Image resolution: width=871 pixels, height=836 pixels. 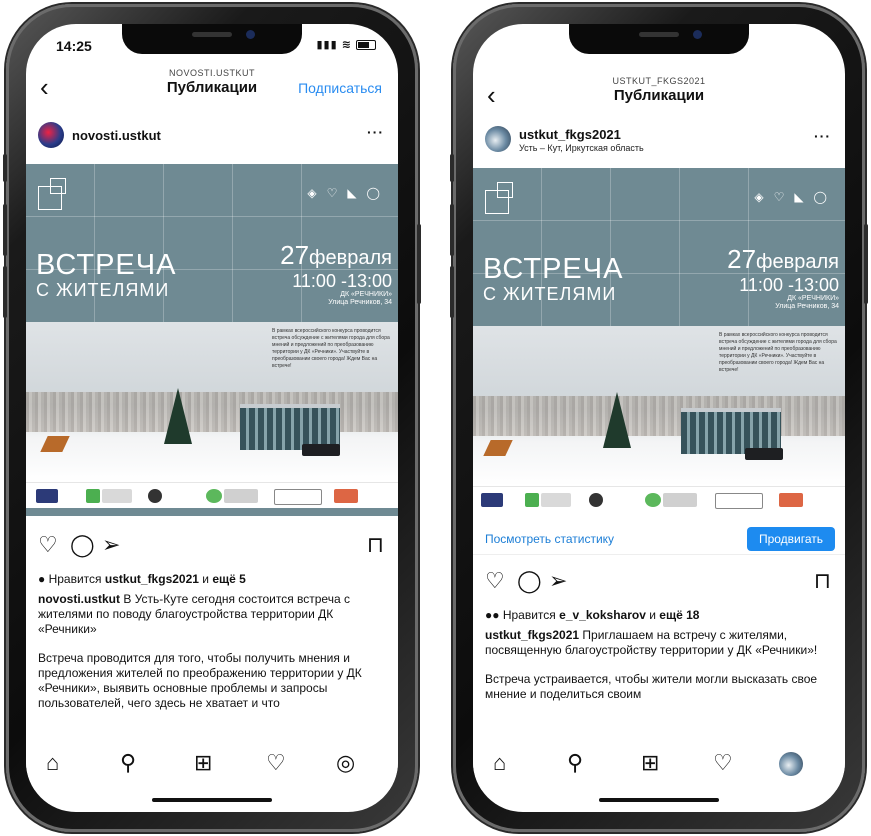 I want to click on nav-subtitle: USTKUT_FKGS2021, so click(x=659, y=81).